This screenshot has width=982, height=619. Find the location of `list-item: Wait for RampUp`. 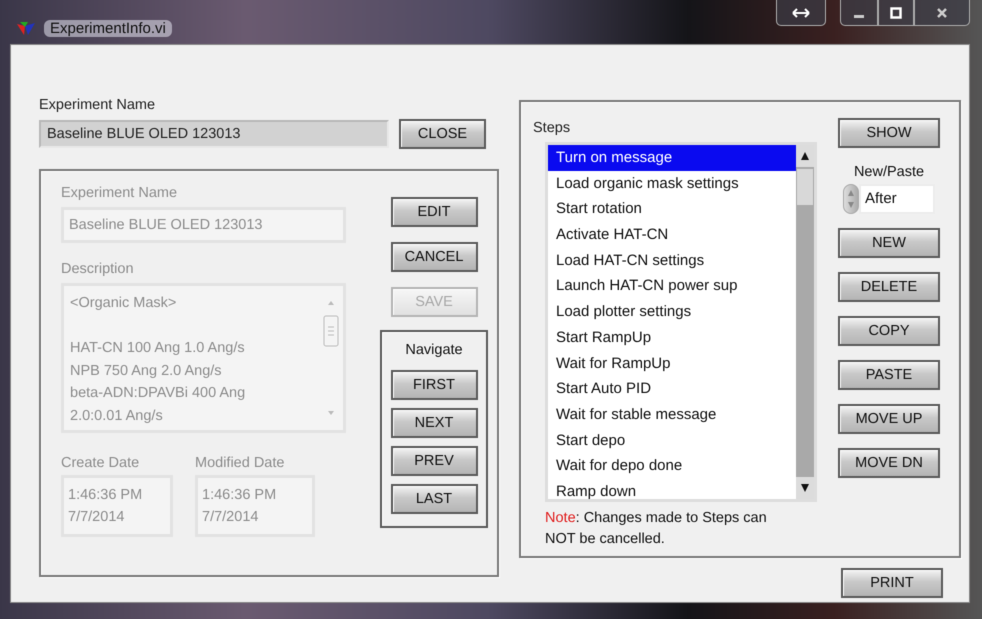

list-item: Wait for RampUp is located at coordinates (672, 363).